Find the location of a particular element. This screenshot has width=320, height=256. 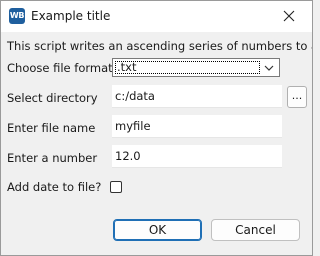

file-name-input: myfile is located at coordinates (197, 126).